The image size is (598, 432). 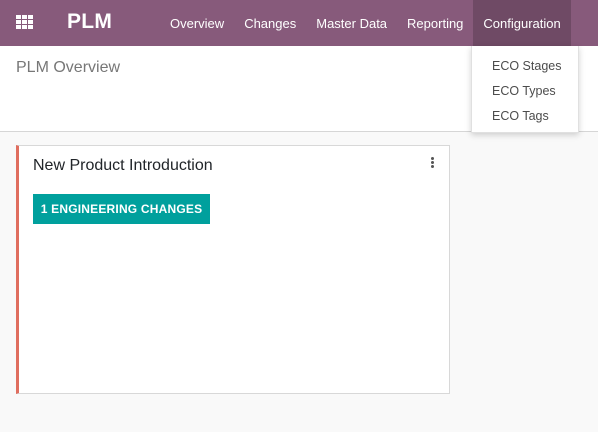 I want to click on apps-grid-icon, so click(x=24, y=22).